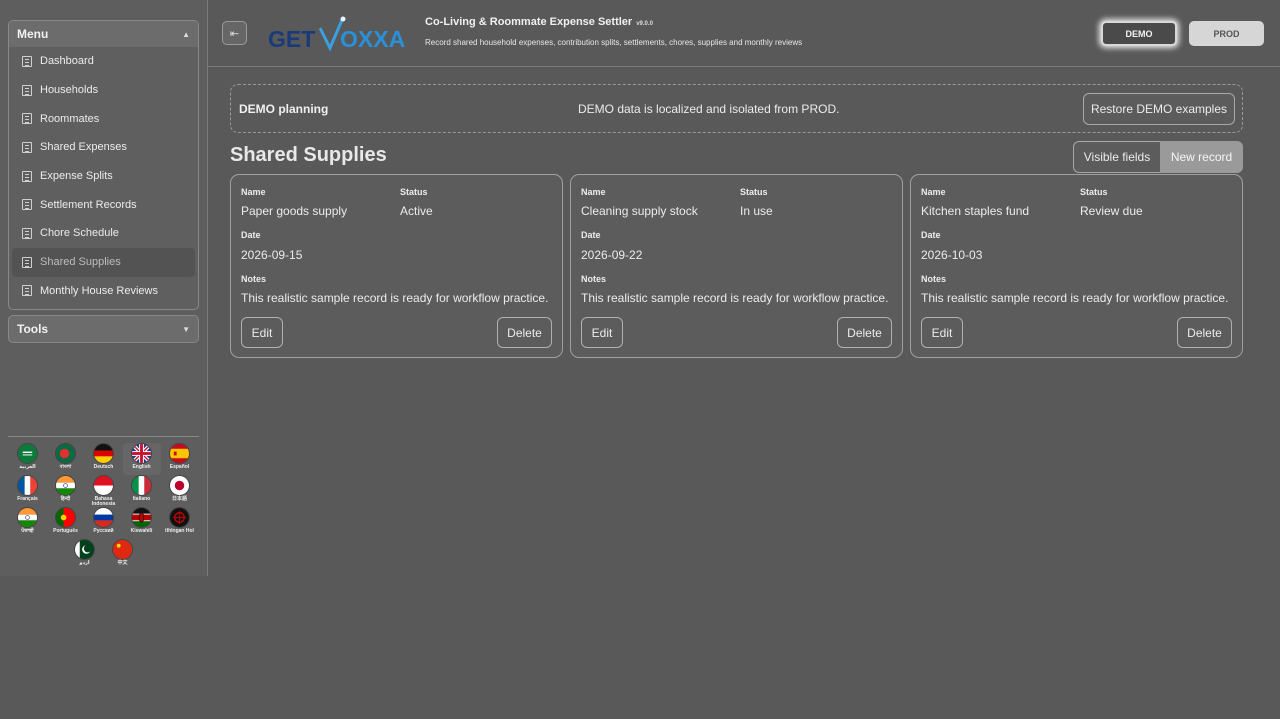  Describe the element at coordinates (103, 34) in the screenshot. I see `menu-header: Menu ▲` at that location.